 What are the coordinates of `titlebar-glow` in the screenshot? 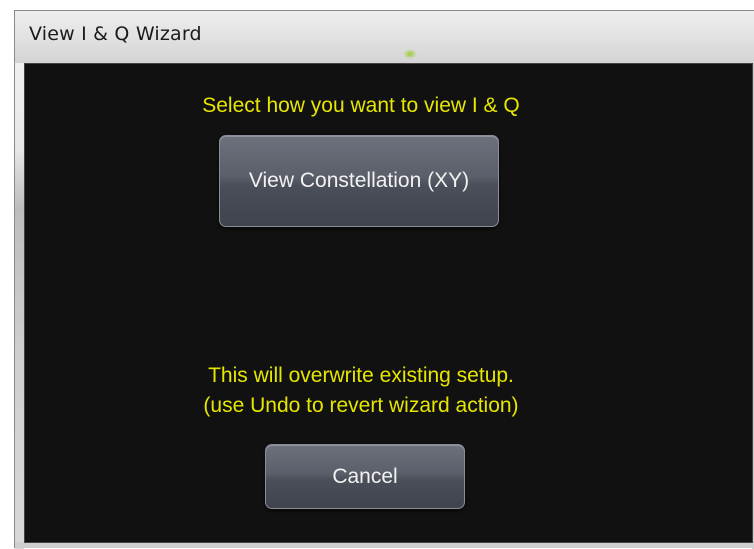 It's located at (410, 54).